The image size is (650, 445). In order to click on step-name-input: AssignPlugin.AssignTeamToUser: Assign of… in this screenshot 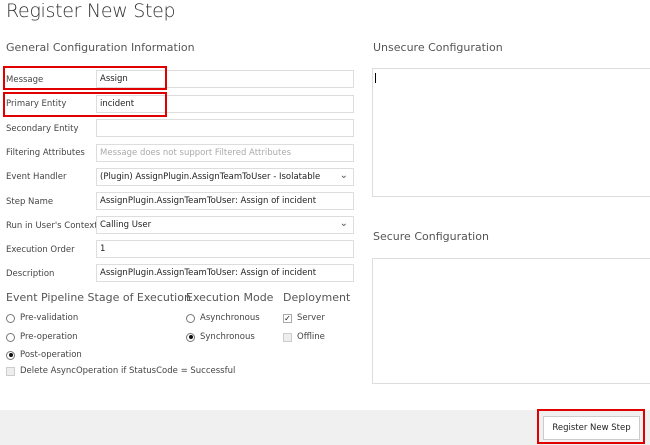, I will do `click(225, 201)`.